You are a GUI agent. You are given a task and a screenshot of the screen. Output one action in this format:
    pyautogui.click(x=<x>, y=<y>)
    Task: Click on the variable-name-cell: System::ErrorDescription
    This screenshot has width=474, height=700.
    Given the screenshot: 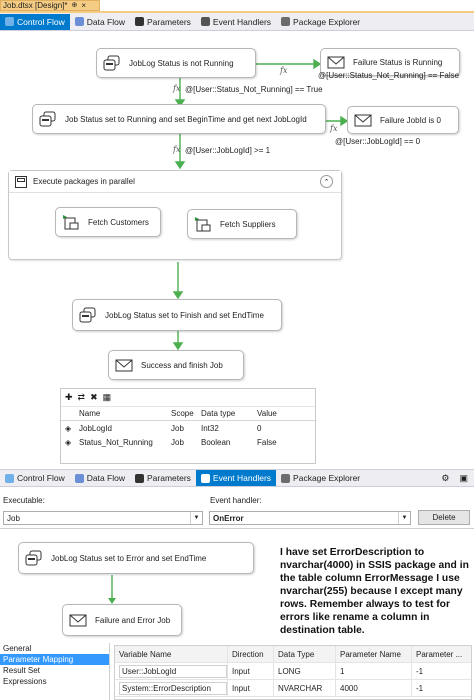 What is the action you would take?
    pyautogui.click(x=173, y=688)
    